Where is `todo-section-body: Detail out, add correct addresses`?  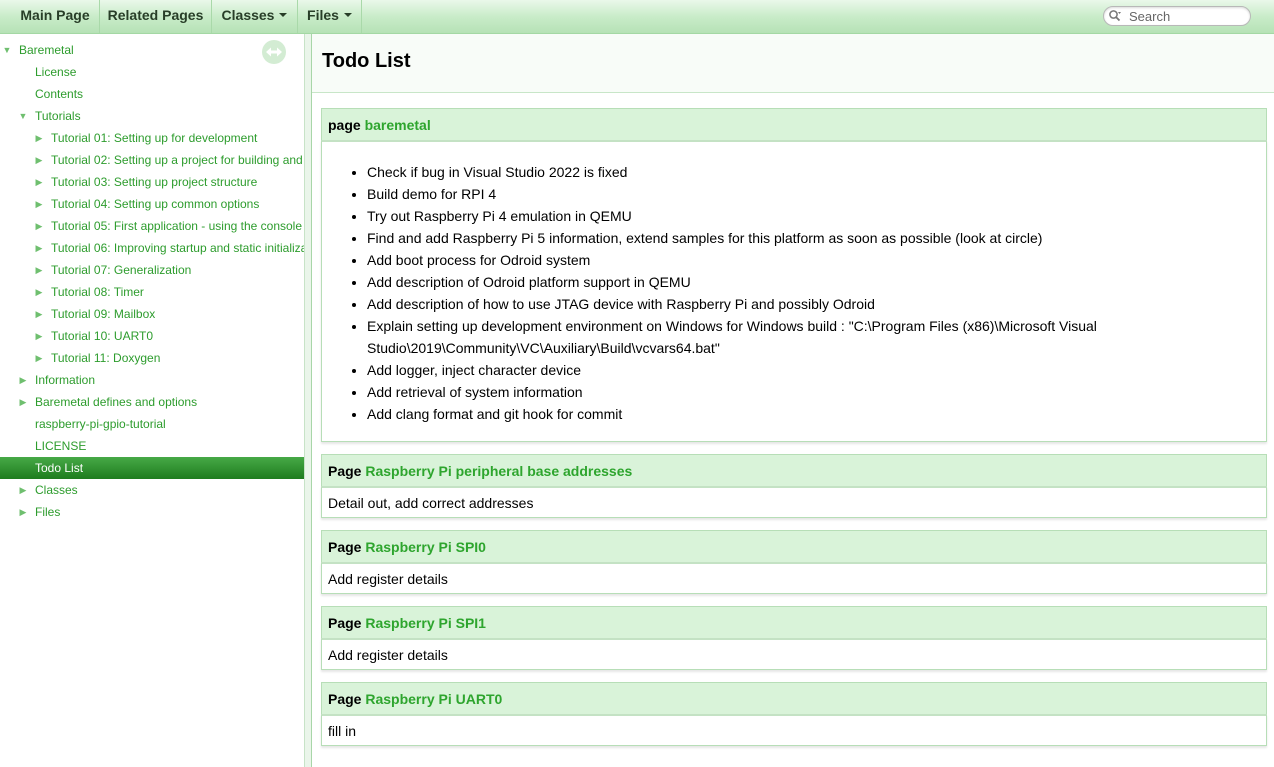 todo-section-body: Detail out, add correct addresses is located at coordinates (794, 502).